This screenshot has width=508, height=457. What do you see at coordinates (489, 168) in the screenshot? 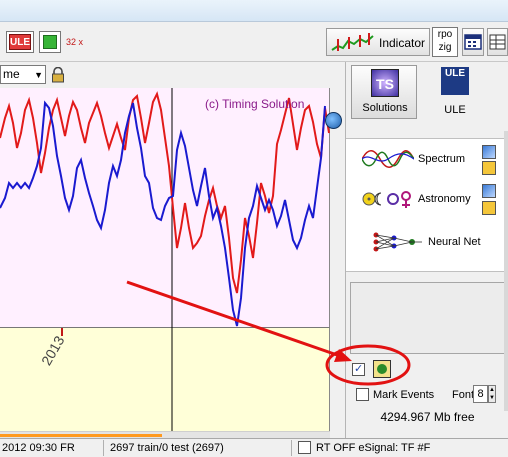
I see `spectrum-help-icon` at bounding box center [489, 168].